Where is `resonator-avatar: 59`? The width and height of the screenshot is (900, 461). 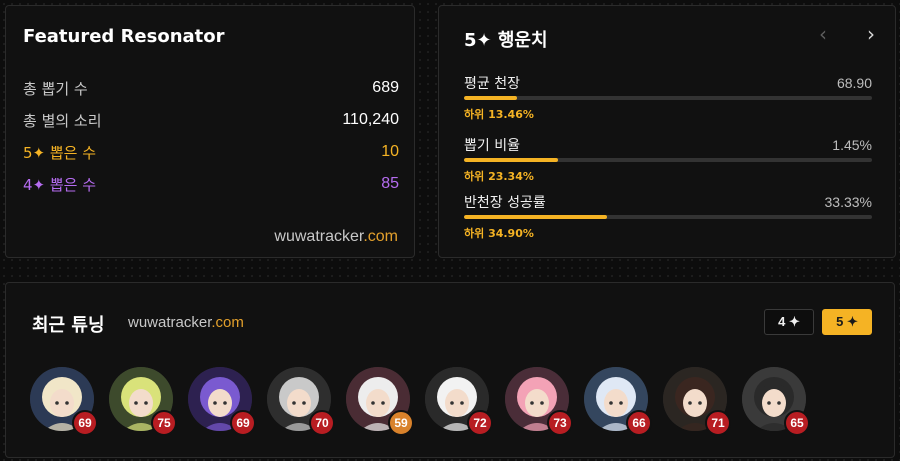
resonator-avatar: 59 is located at coordinates (380, 401).